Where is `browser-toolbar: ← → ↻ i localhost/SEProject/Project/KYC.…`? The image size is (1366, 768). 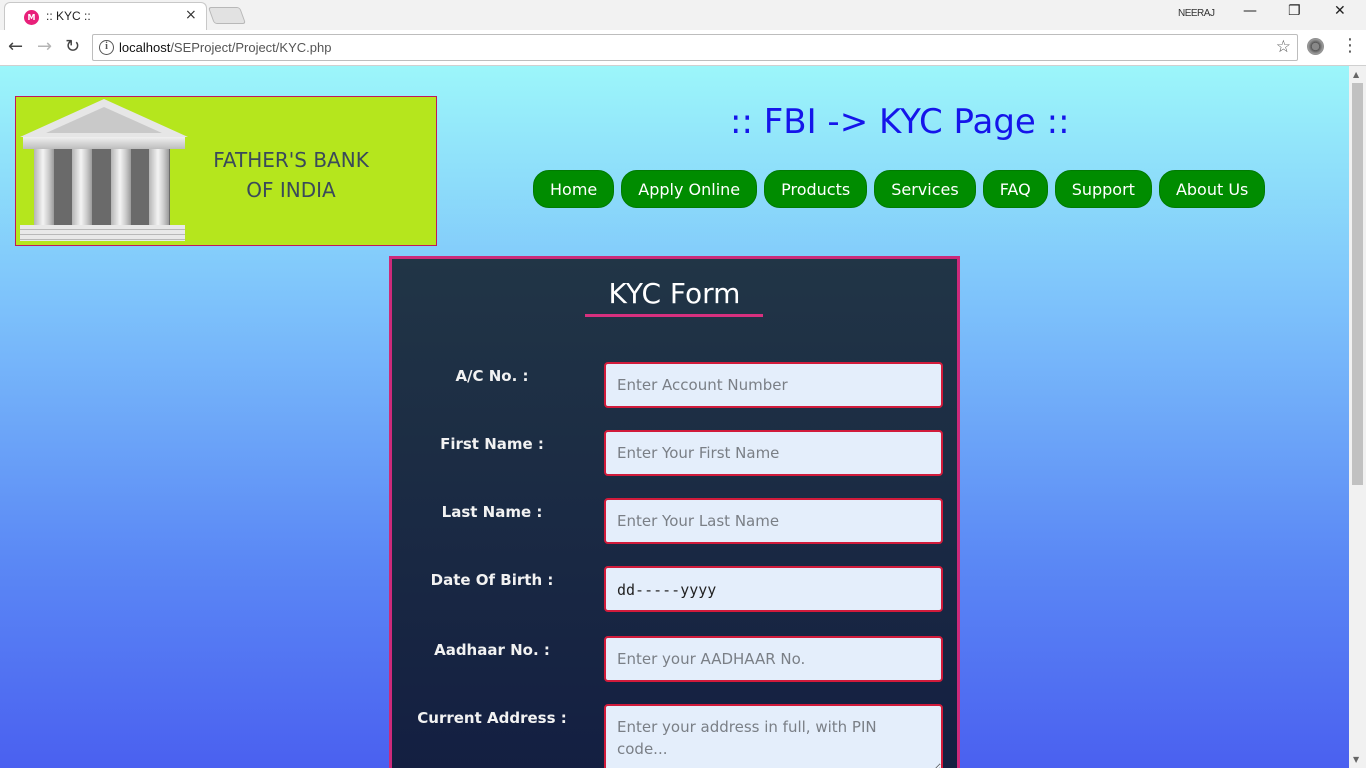
browser-toolbar: ← → ↻ i localhost/SEProject/Project/KYC.… is located at coordinates (683, 48).